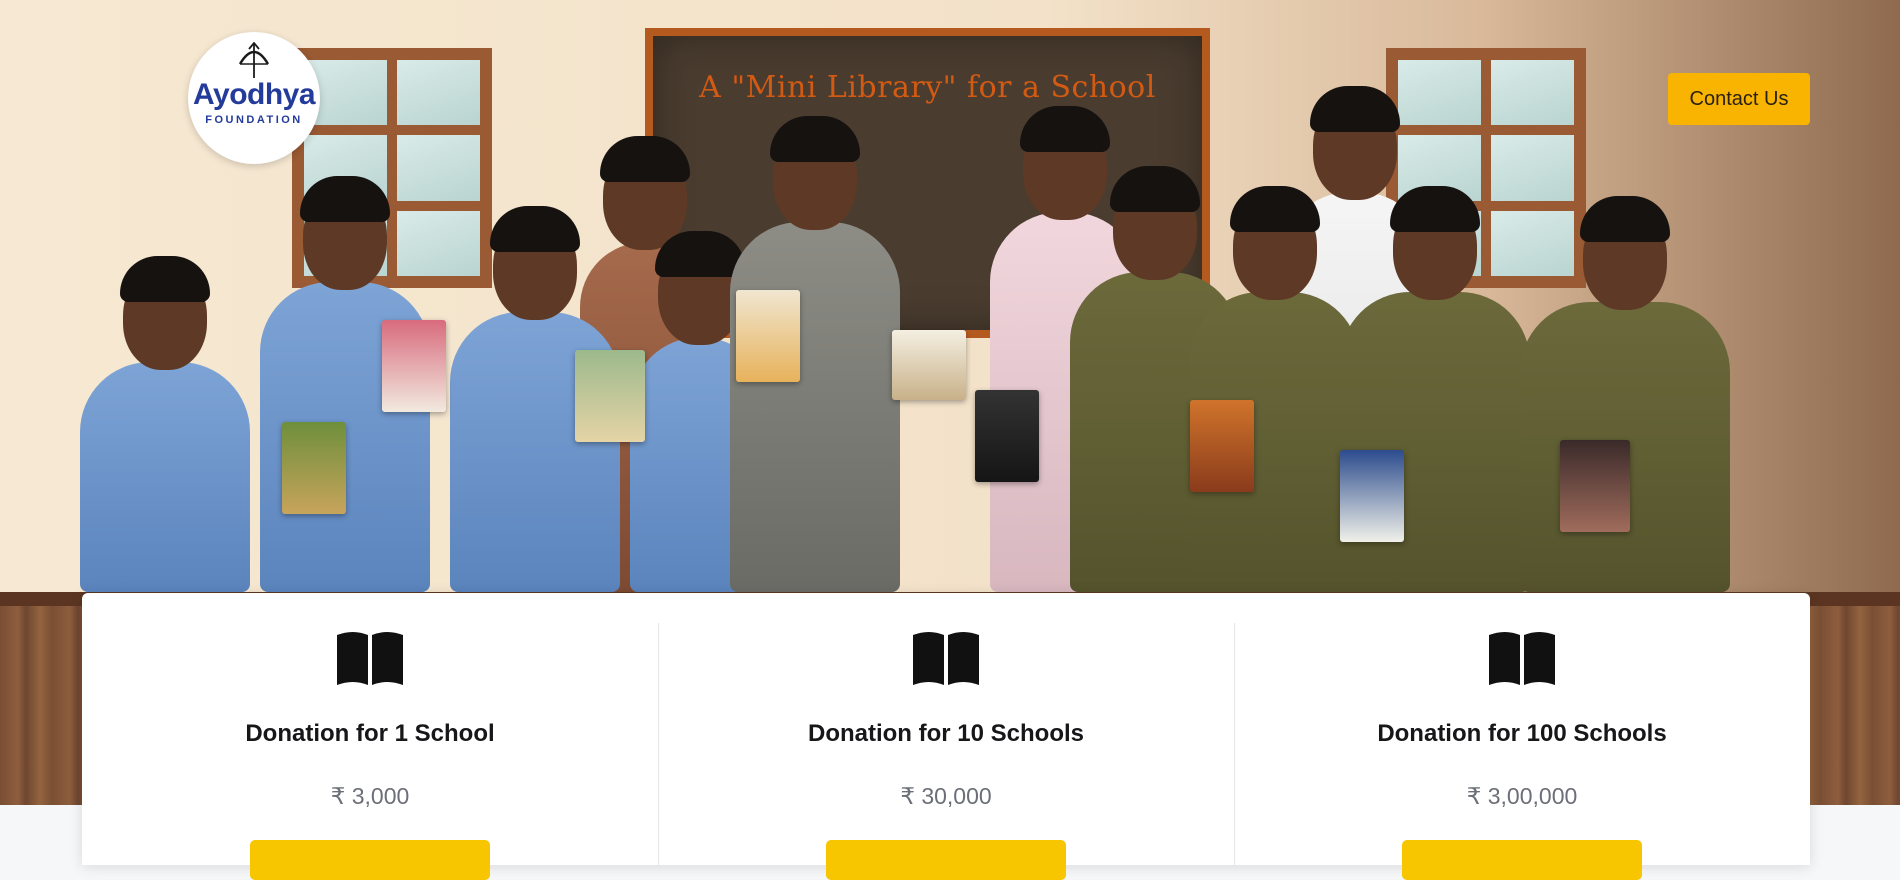 This screenshot has width=1900, height=880. Describe the element at coordinates (254, 60) in the screenshot. I see `bow-and-arrow-icon` at that location.